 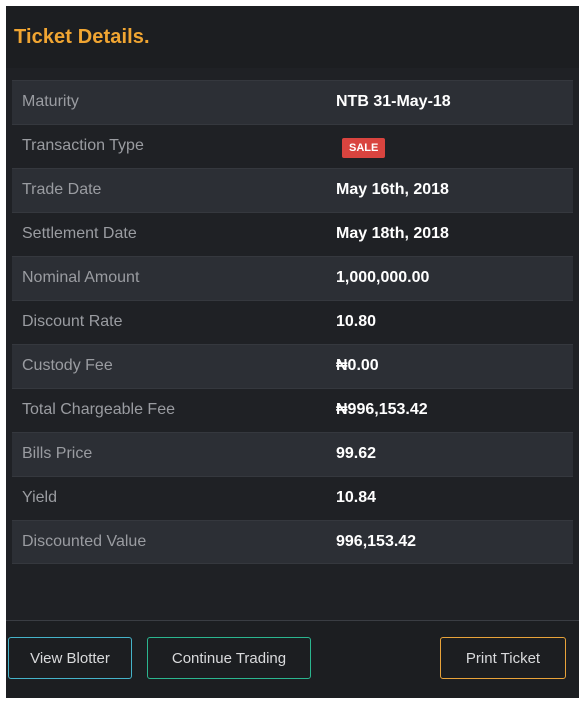 What do you see at coordinates (67, 365) in the screenshot?
I see `detail-label: Custody Fee` at bounding box center [67, 365].